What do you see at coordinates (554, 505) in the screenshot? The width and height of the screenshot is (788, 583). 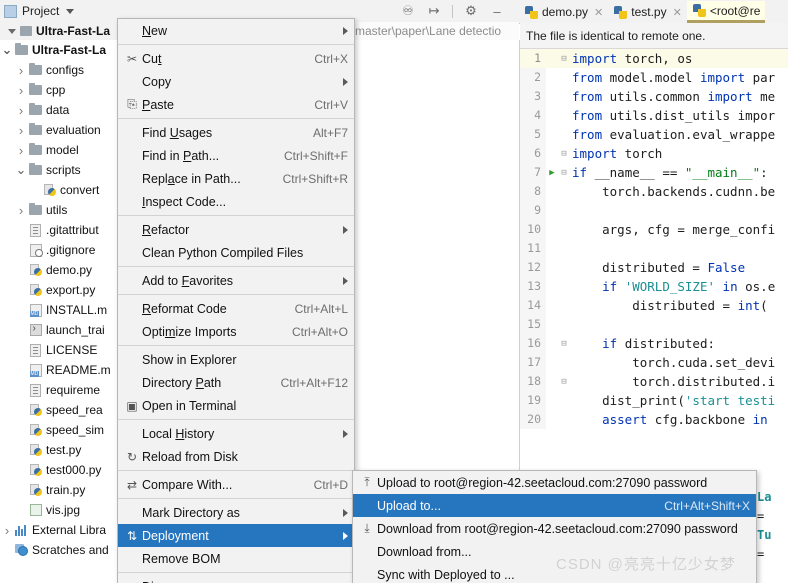 I see `deployment-submenu-item: Upload to... Ctrl+Alt+Shift+X` at bounding box center [554, 505].